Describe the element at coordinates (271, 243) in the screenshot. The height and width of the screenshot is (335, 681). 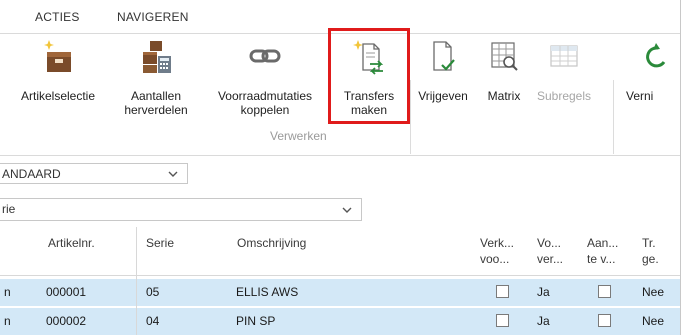
I see `header-omschrijving: Omschrijving` at that location.